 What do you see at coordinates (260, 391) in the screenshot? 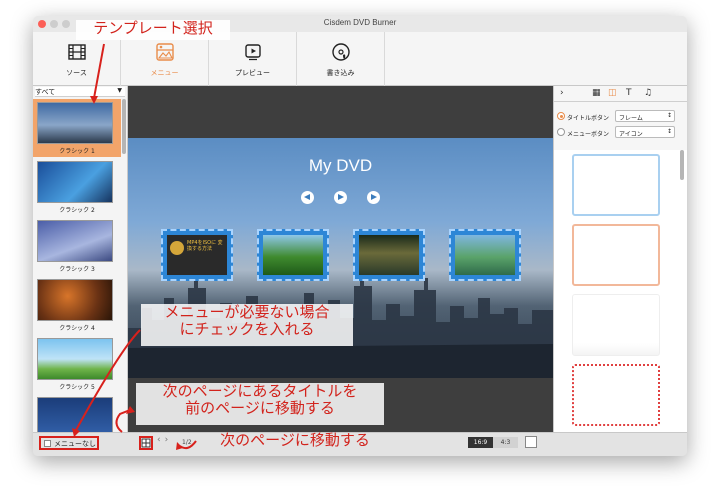
I see `annotation-move-title-line-1: 次のページにあるタイトルを` at bounding box center [260, 391].